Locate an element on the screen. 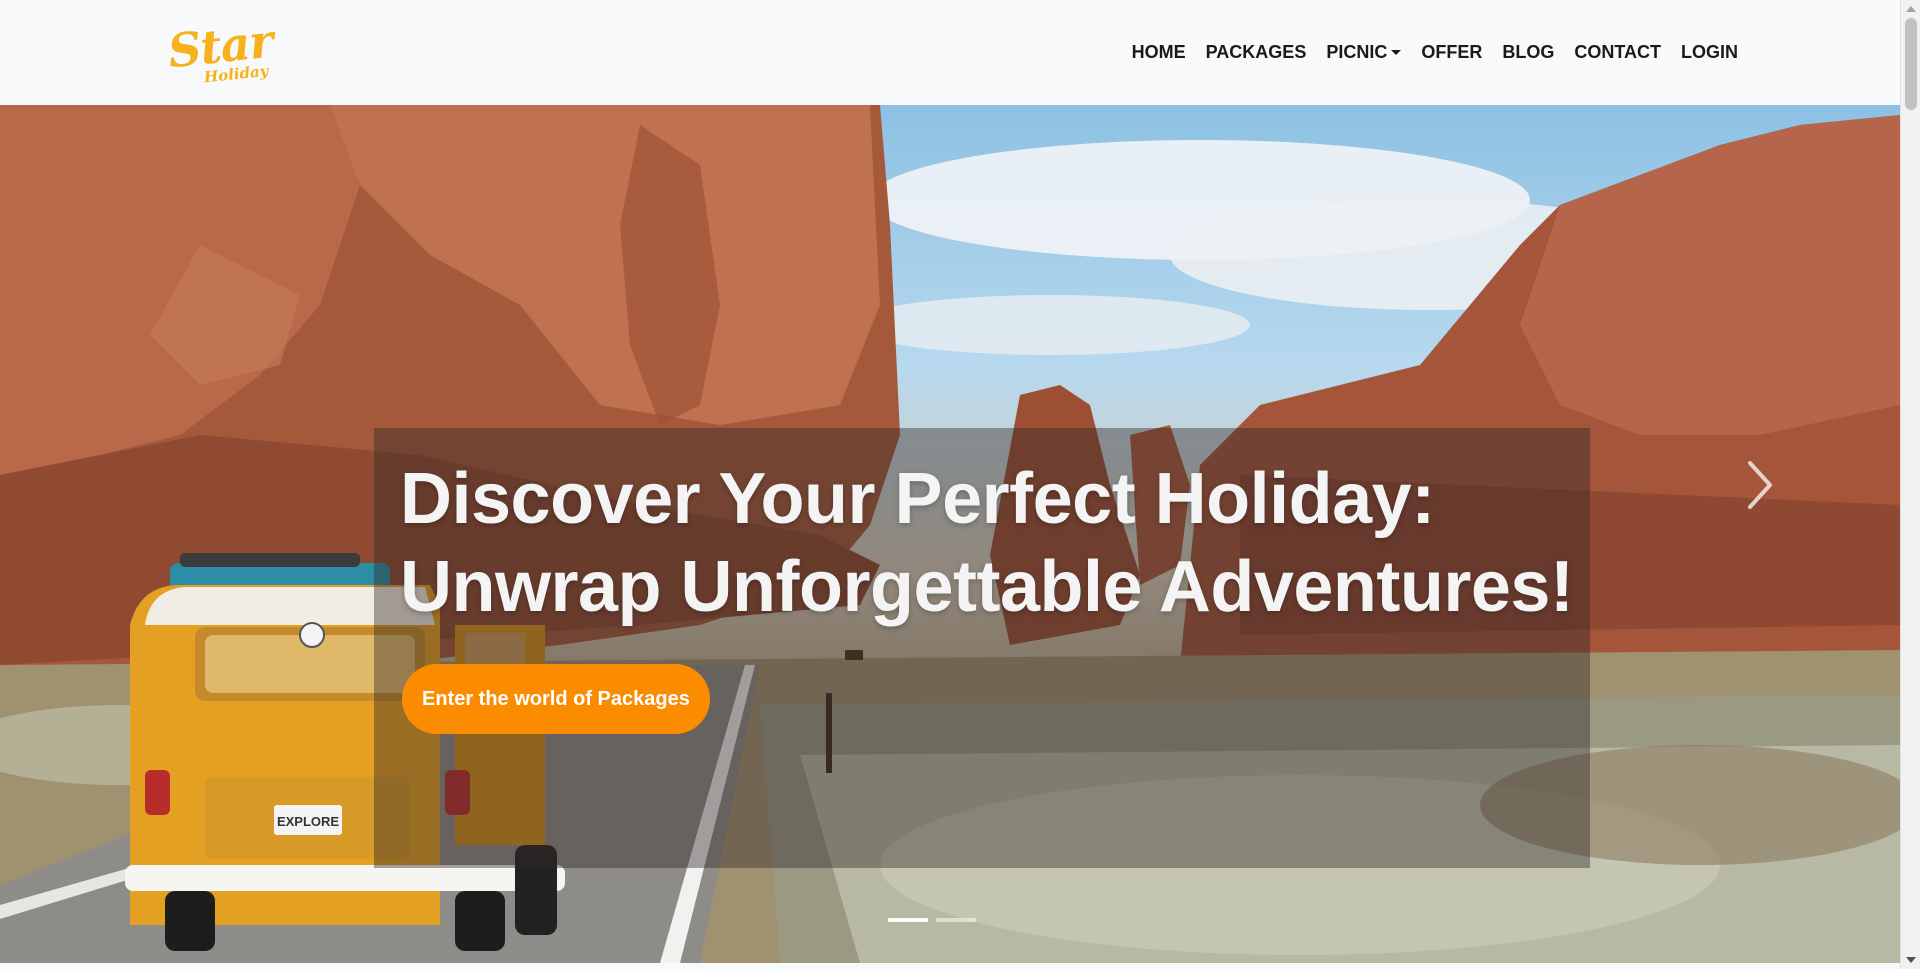 This screenshot has width=1920, height=969. scroll-up-arrow-icon is located at coordinates (1911, 9).